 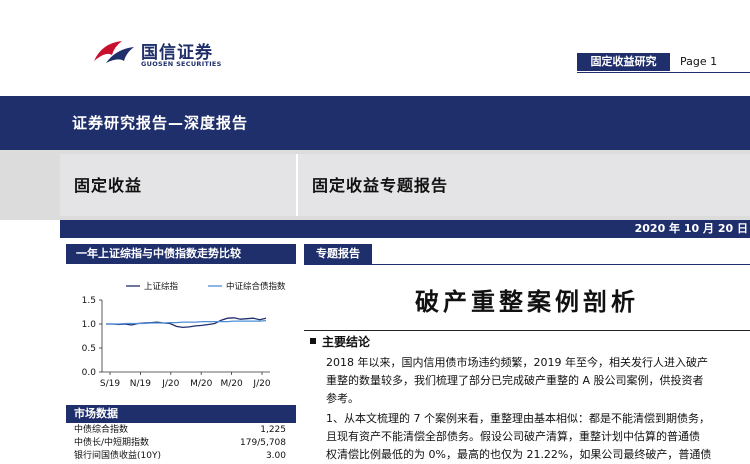 What do you see at coordinates (180, 430) in the screenshot?
I see `market-row: 中债综合指数 1,225` at bounding box center [180, 430].